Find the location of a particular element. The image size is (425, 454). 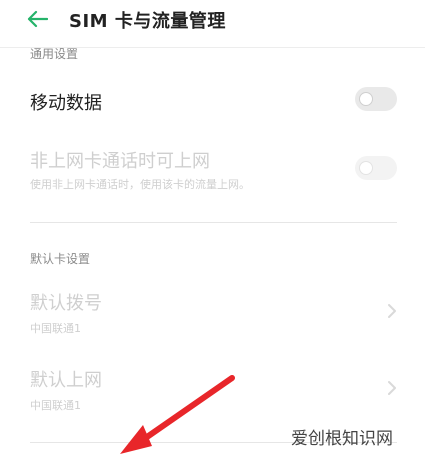

watermark-text: 爱创根知识网 is located at coordinates (342, 439).